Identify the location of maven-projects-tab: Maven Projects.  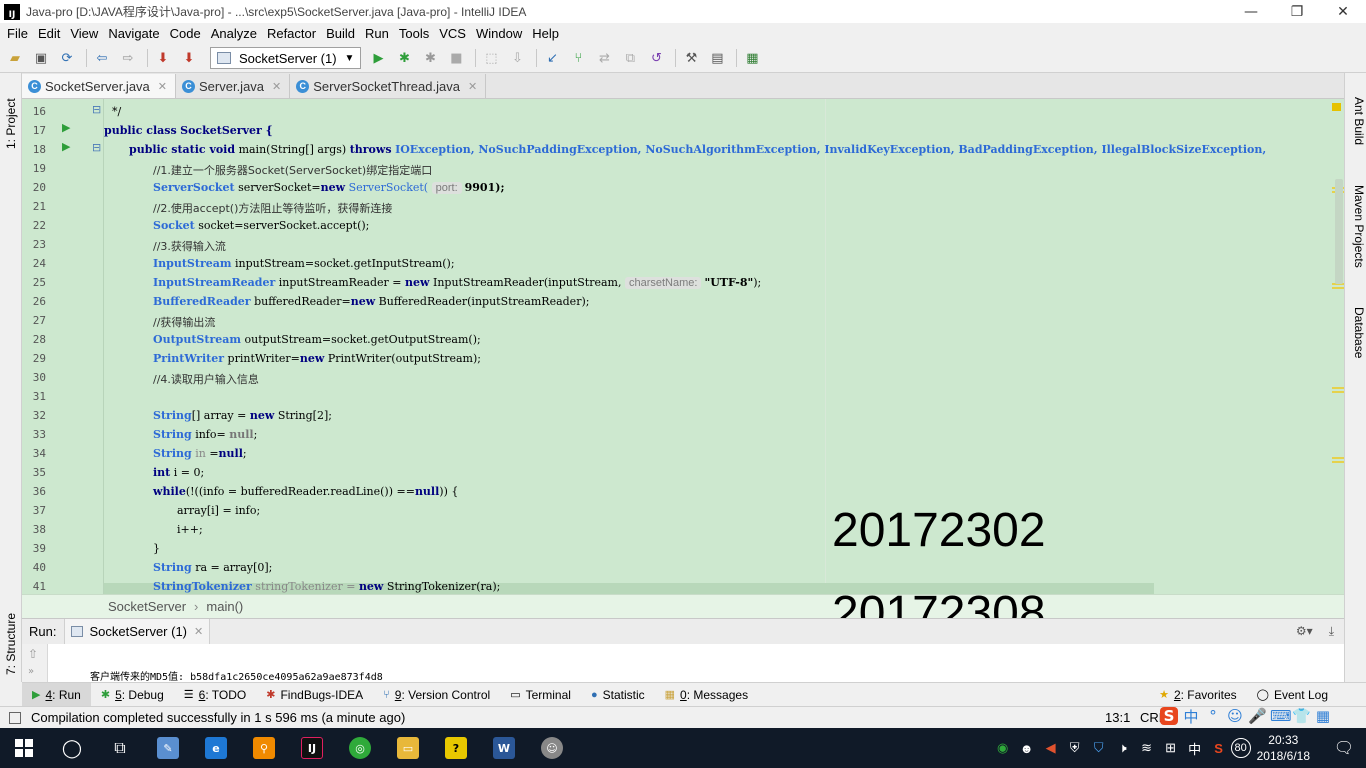
(1357, 235).